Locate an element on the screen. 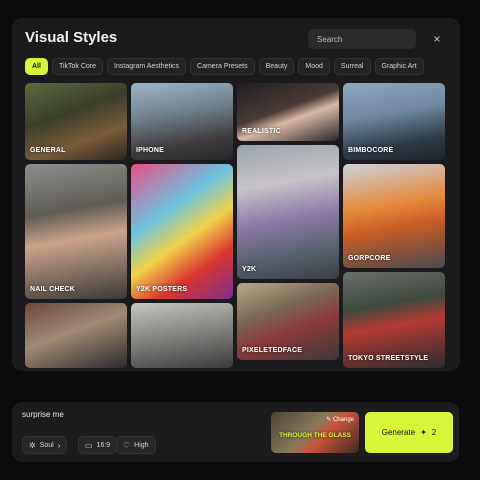 Image resolution: width=480 pixels, height=480 pixels. style-tile-pixeletedface: PIXELETEDFACE is located at coordinates (288, 321).